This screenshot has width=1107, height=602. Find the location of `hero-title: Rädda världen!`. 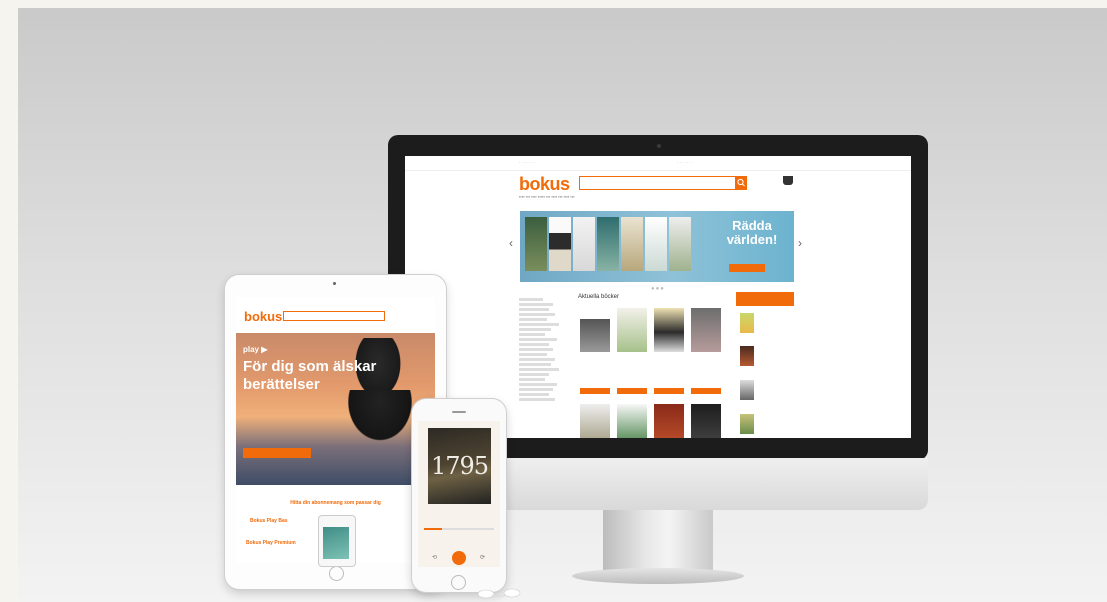

hero-title: Rädda världen! is located at coordinates (752, 233).